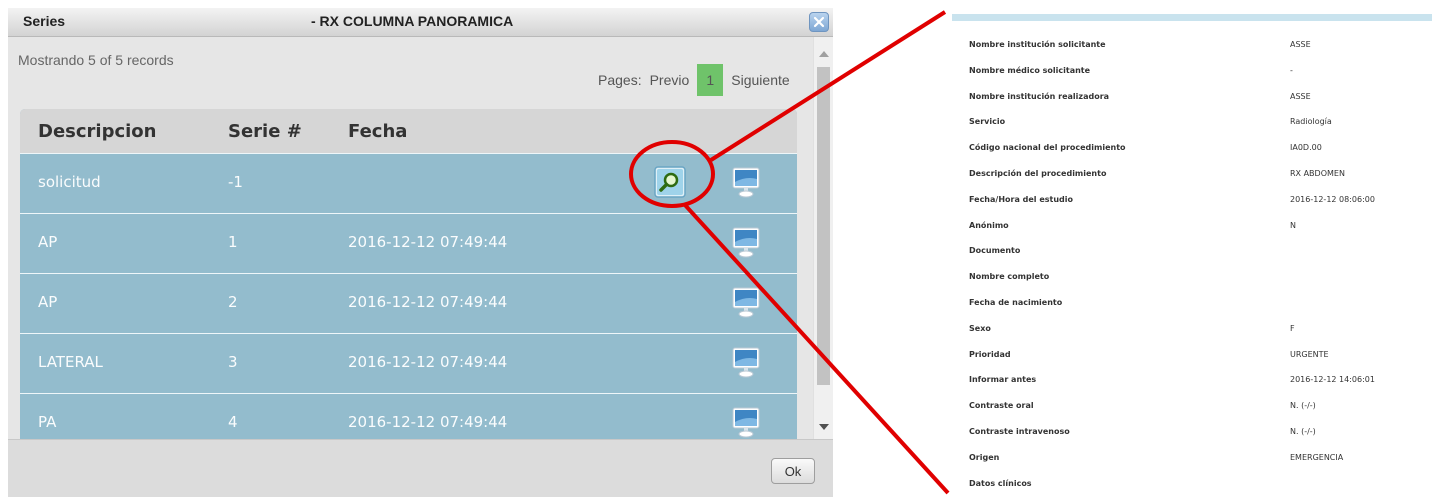  What do you see at coordinates (828, 86) in the screenshot?
I see `callout-line-top` at bounding box center [828, 86].